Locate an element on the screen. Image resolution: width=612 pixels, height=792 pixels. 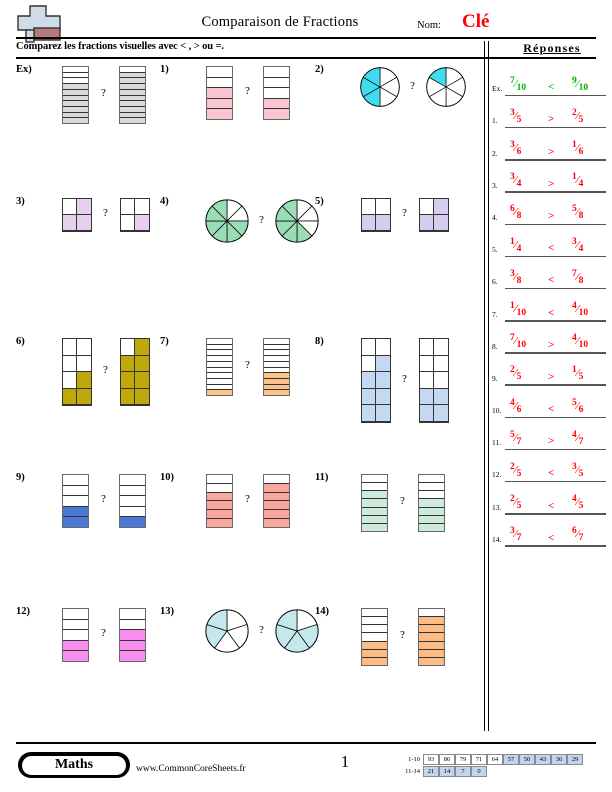
problem-number: 12) is located at coordinates (23, 611).